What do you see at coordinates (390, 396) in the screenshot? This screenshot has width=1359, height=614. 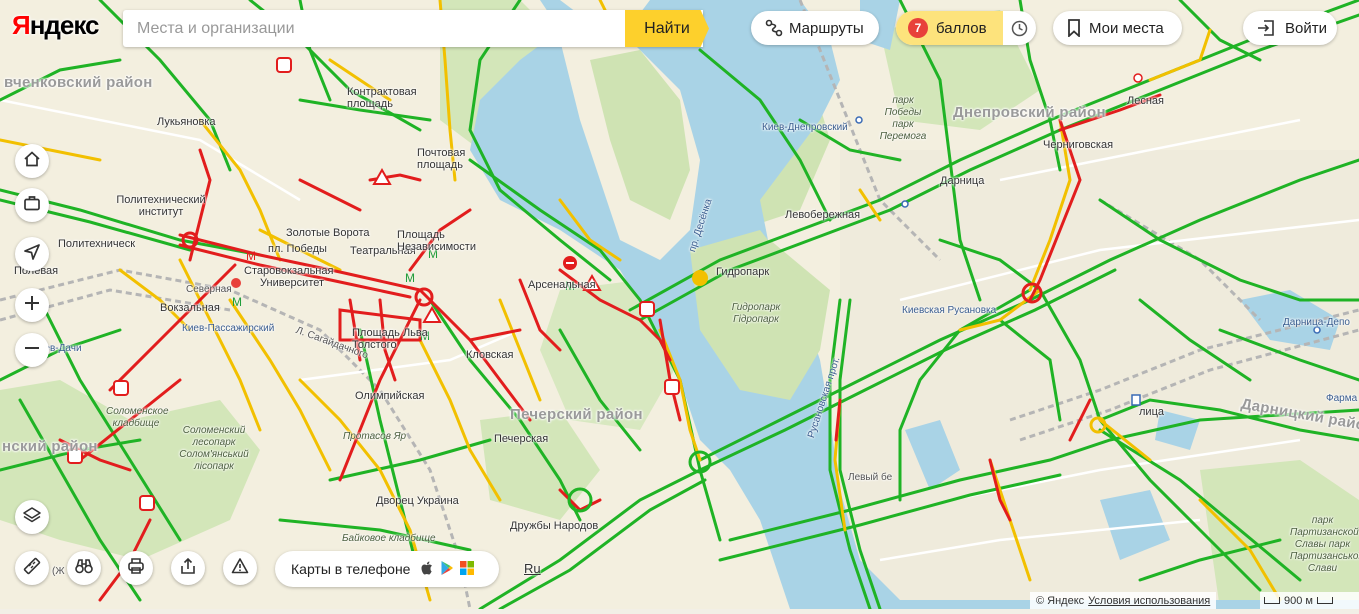 I see `label-place: Олимпийская` at bounding box center [390, 396].